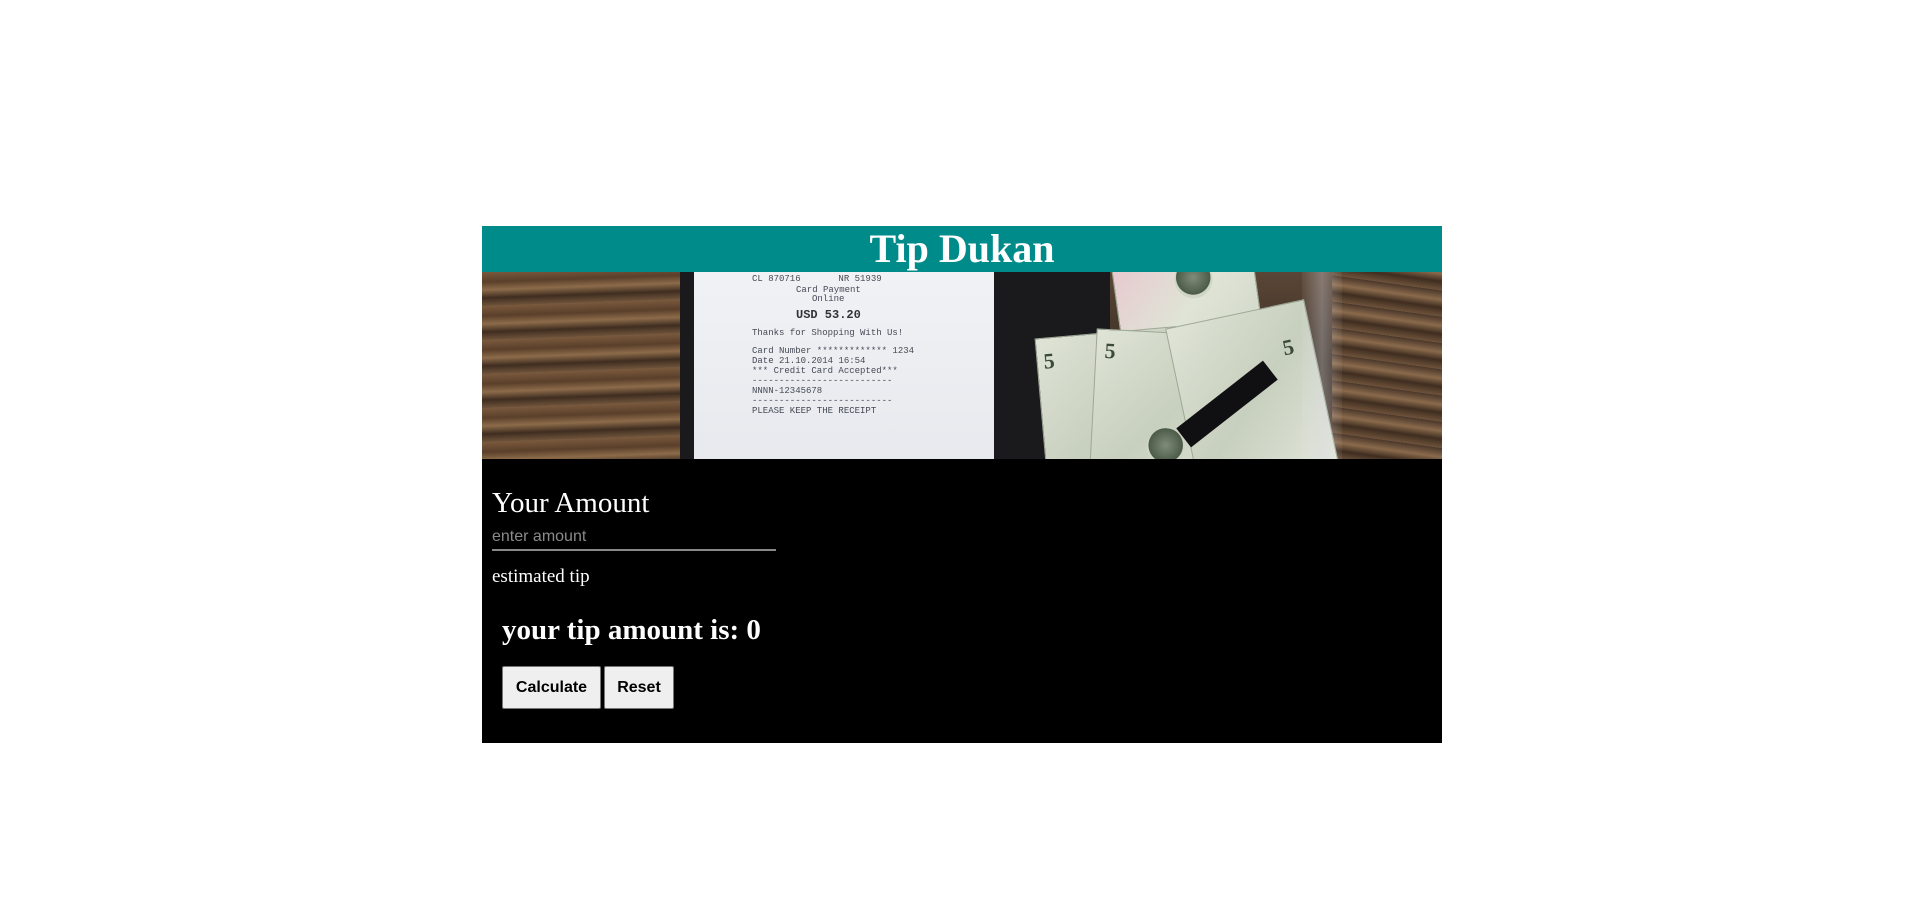 This screenshot has width=1920, height=897. What do you see at coordinates (828, 299) in the screenshot?
I see `receipt-line: Online` at bounding box center [828, 299].